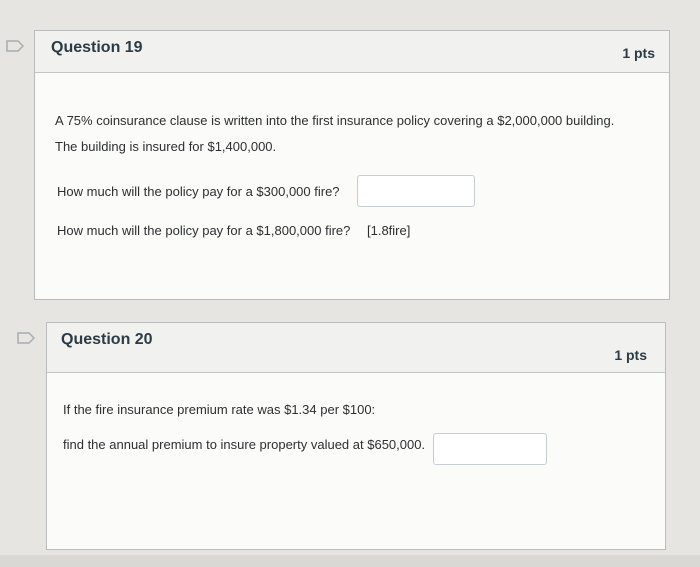 This screenshot has width=700, height=567. What do you see at coordinates (356, 348) in the screenshot?
I see `question-20-header: Question 20 1 pts` at bounding box center [356, 348].